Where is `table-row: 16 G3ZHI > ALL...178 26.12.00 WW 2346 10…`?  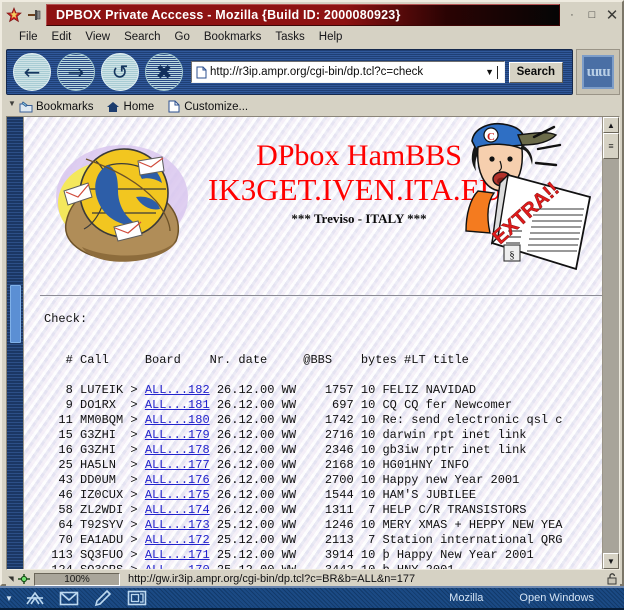 table-row: 16 G3ZHI > ALL...178 26.12.00 WW 2346 10… is located at coordinates (285, 450).